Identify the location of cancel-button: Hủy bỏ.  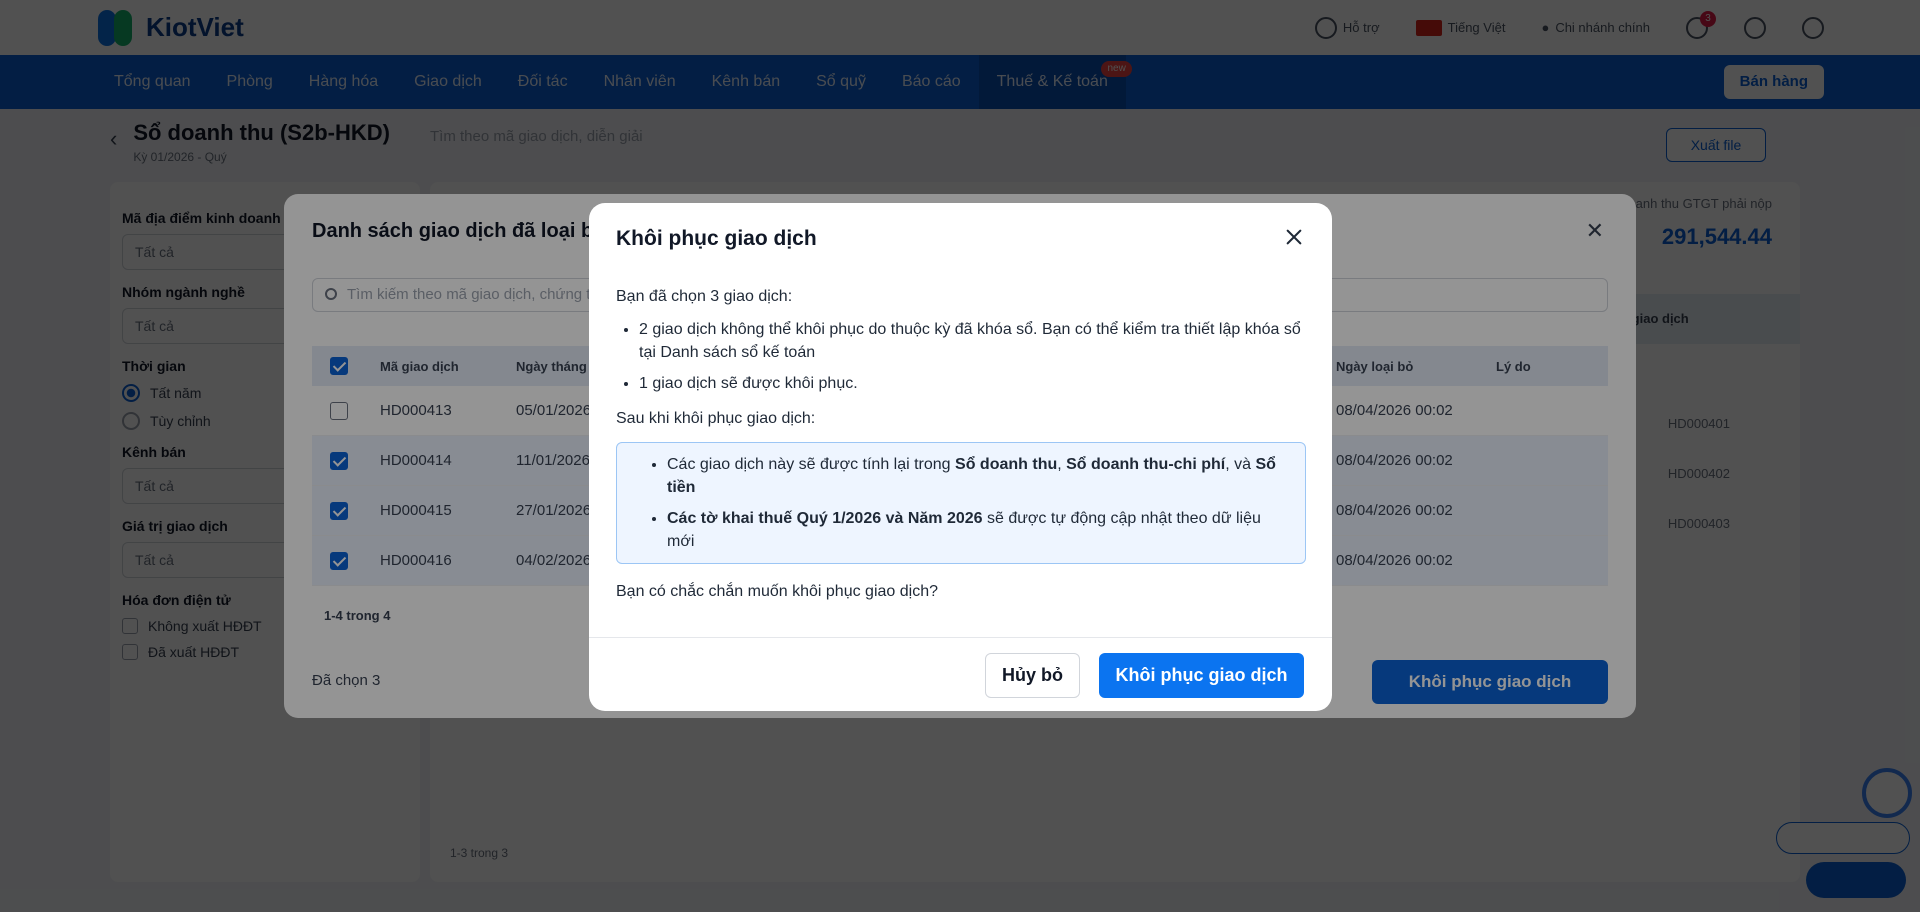
(1032, 675).